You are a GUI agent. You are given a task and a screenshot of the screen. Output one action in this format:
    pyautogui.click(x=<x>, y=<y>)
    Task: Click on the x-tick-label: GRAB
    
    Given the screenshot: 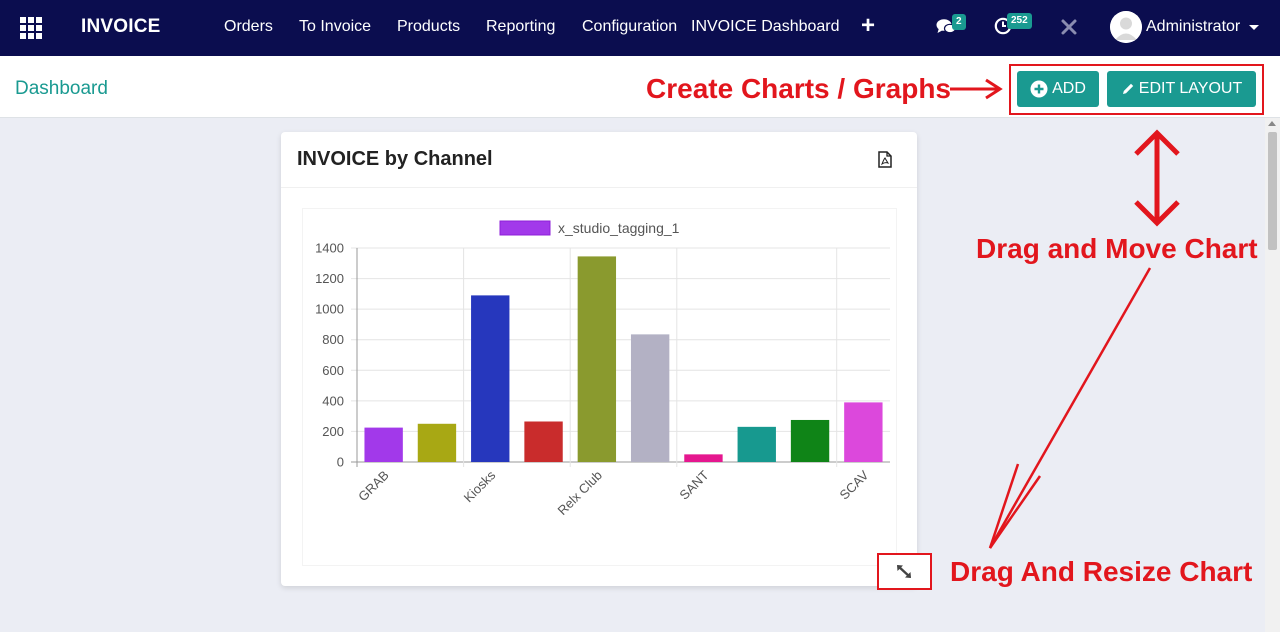 What is the action you would take?
    pyautogui.click(x=373, y=486)
    